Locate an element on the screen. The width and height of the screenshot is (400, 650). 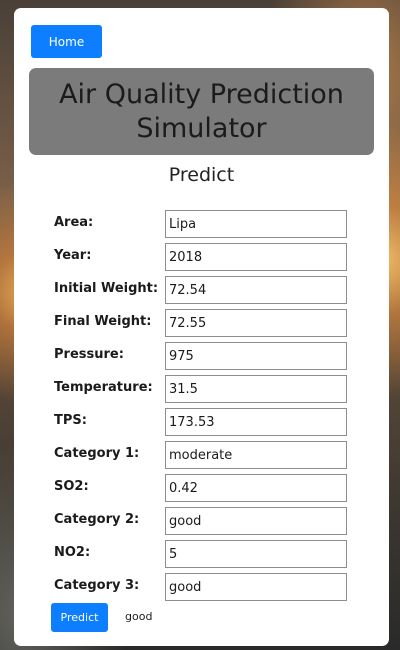
form-row-category-2: Category 2: is located at coordinates (201, 521).